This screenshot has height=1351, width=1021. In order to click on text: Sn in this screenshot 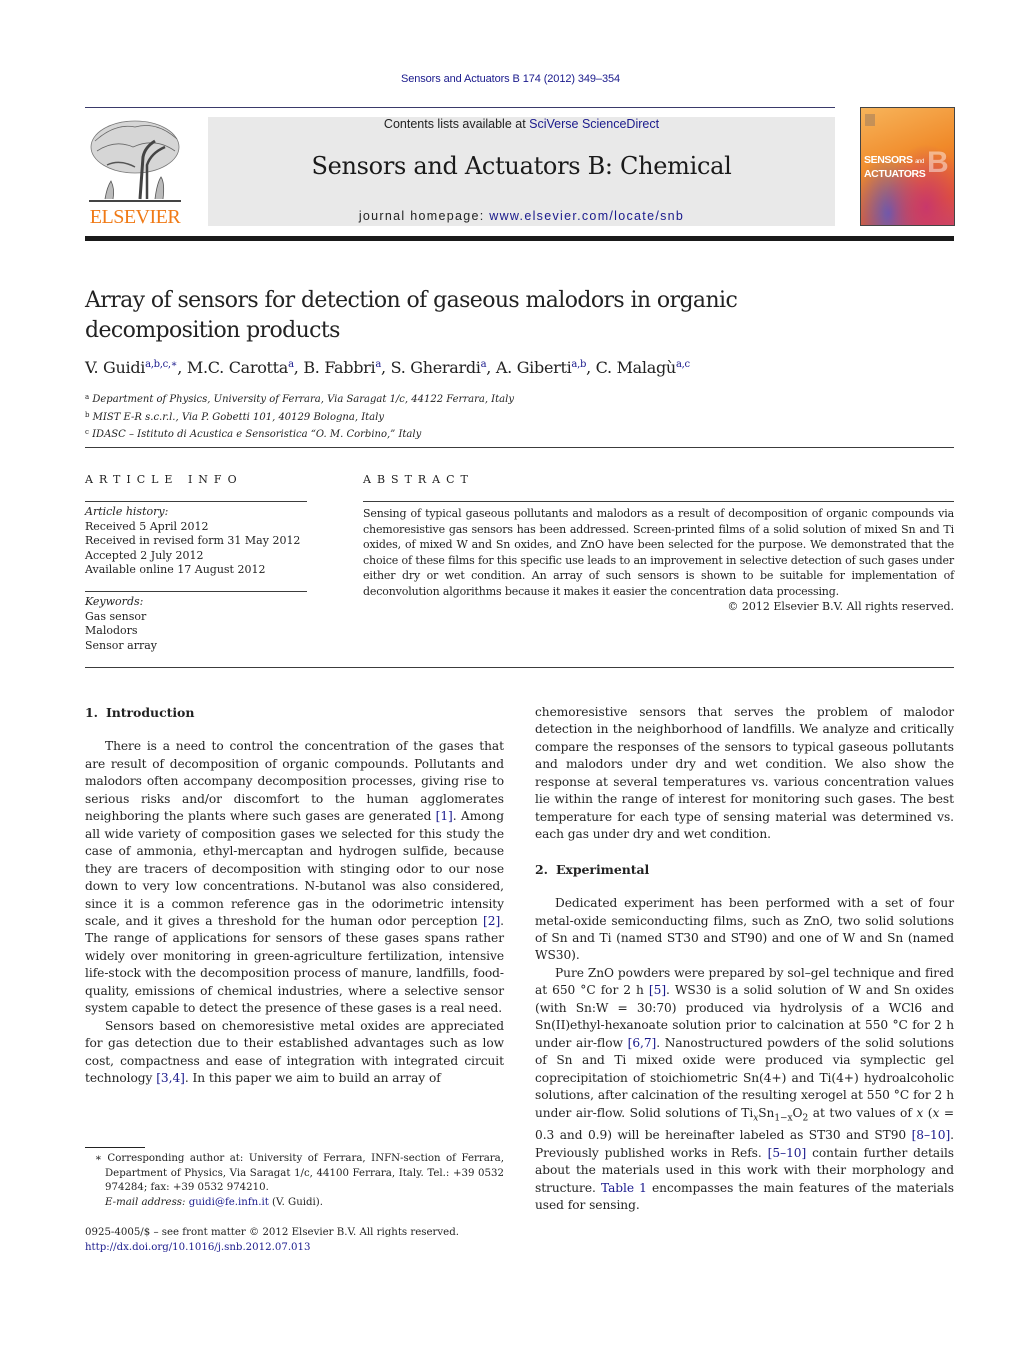, I will do `click(766, 1112)`.